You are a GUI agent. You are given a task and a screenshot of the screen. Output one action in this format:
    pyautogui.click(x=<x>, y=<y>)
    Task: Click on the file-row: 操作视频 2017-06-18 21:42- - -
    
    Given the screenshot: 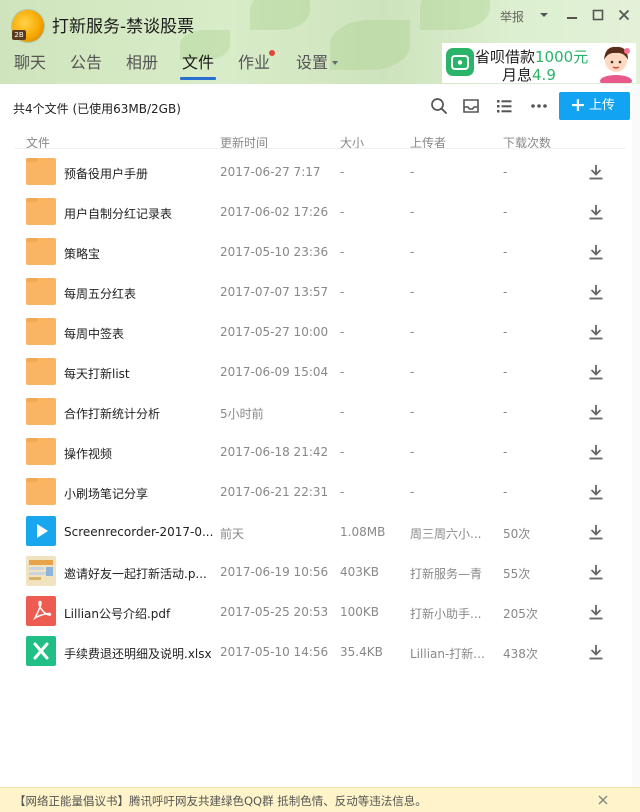 What is the action you would take?
    pyautogui.click(x=320, y=452)
    